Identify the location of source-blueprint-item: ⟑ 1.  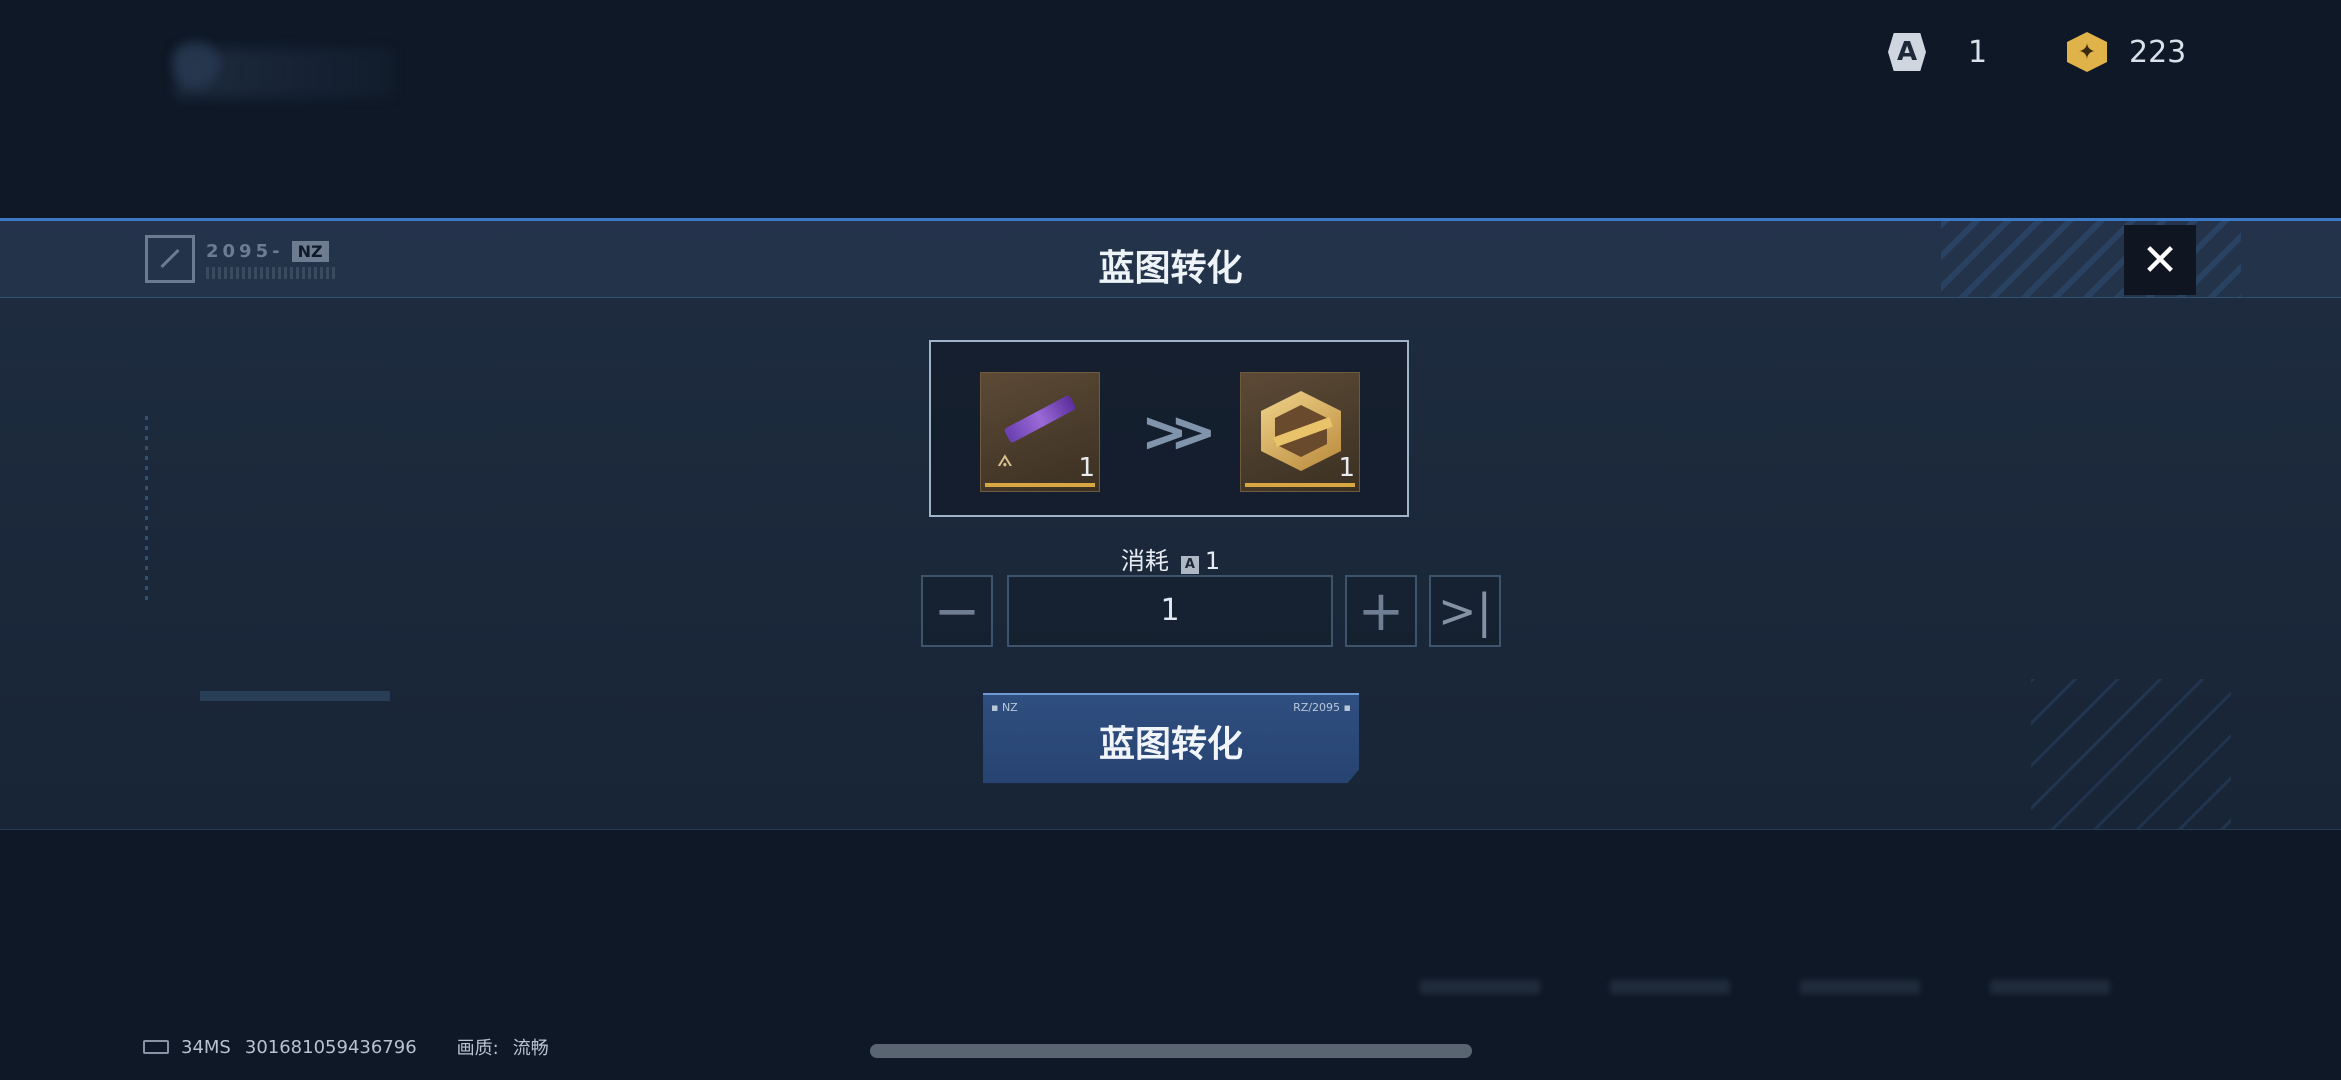
(1040, 432).